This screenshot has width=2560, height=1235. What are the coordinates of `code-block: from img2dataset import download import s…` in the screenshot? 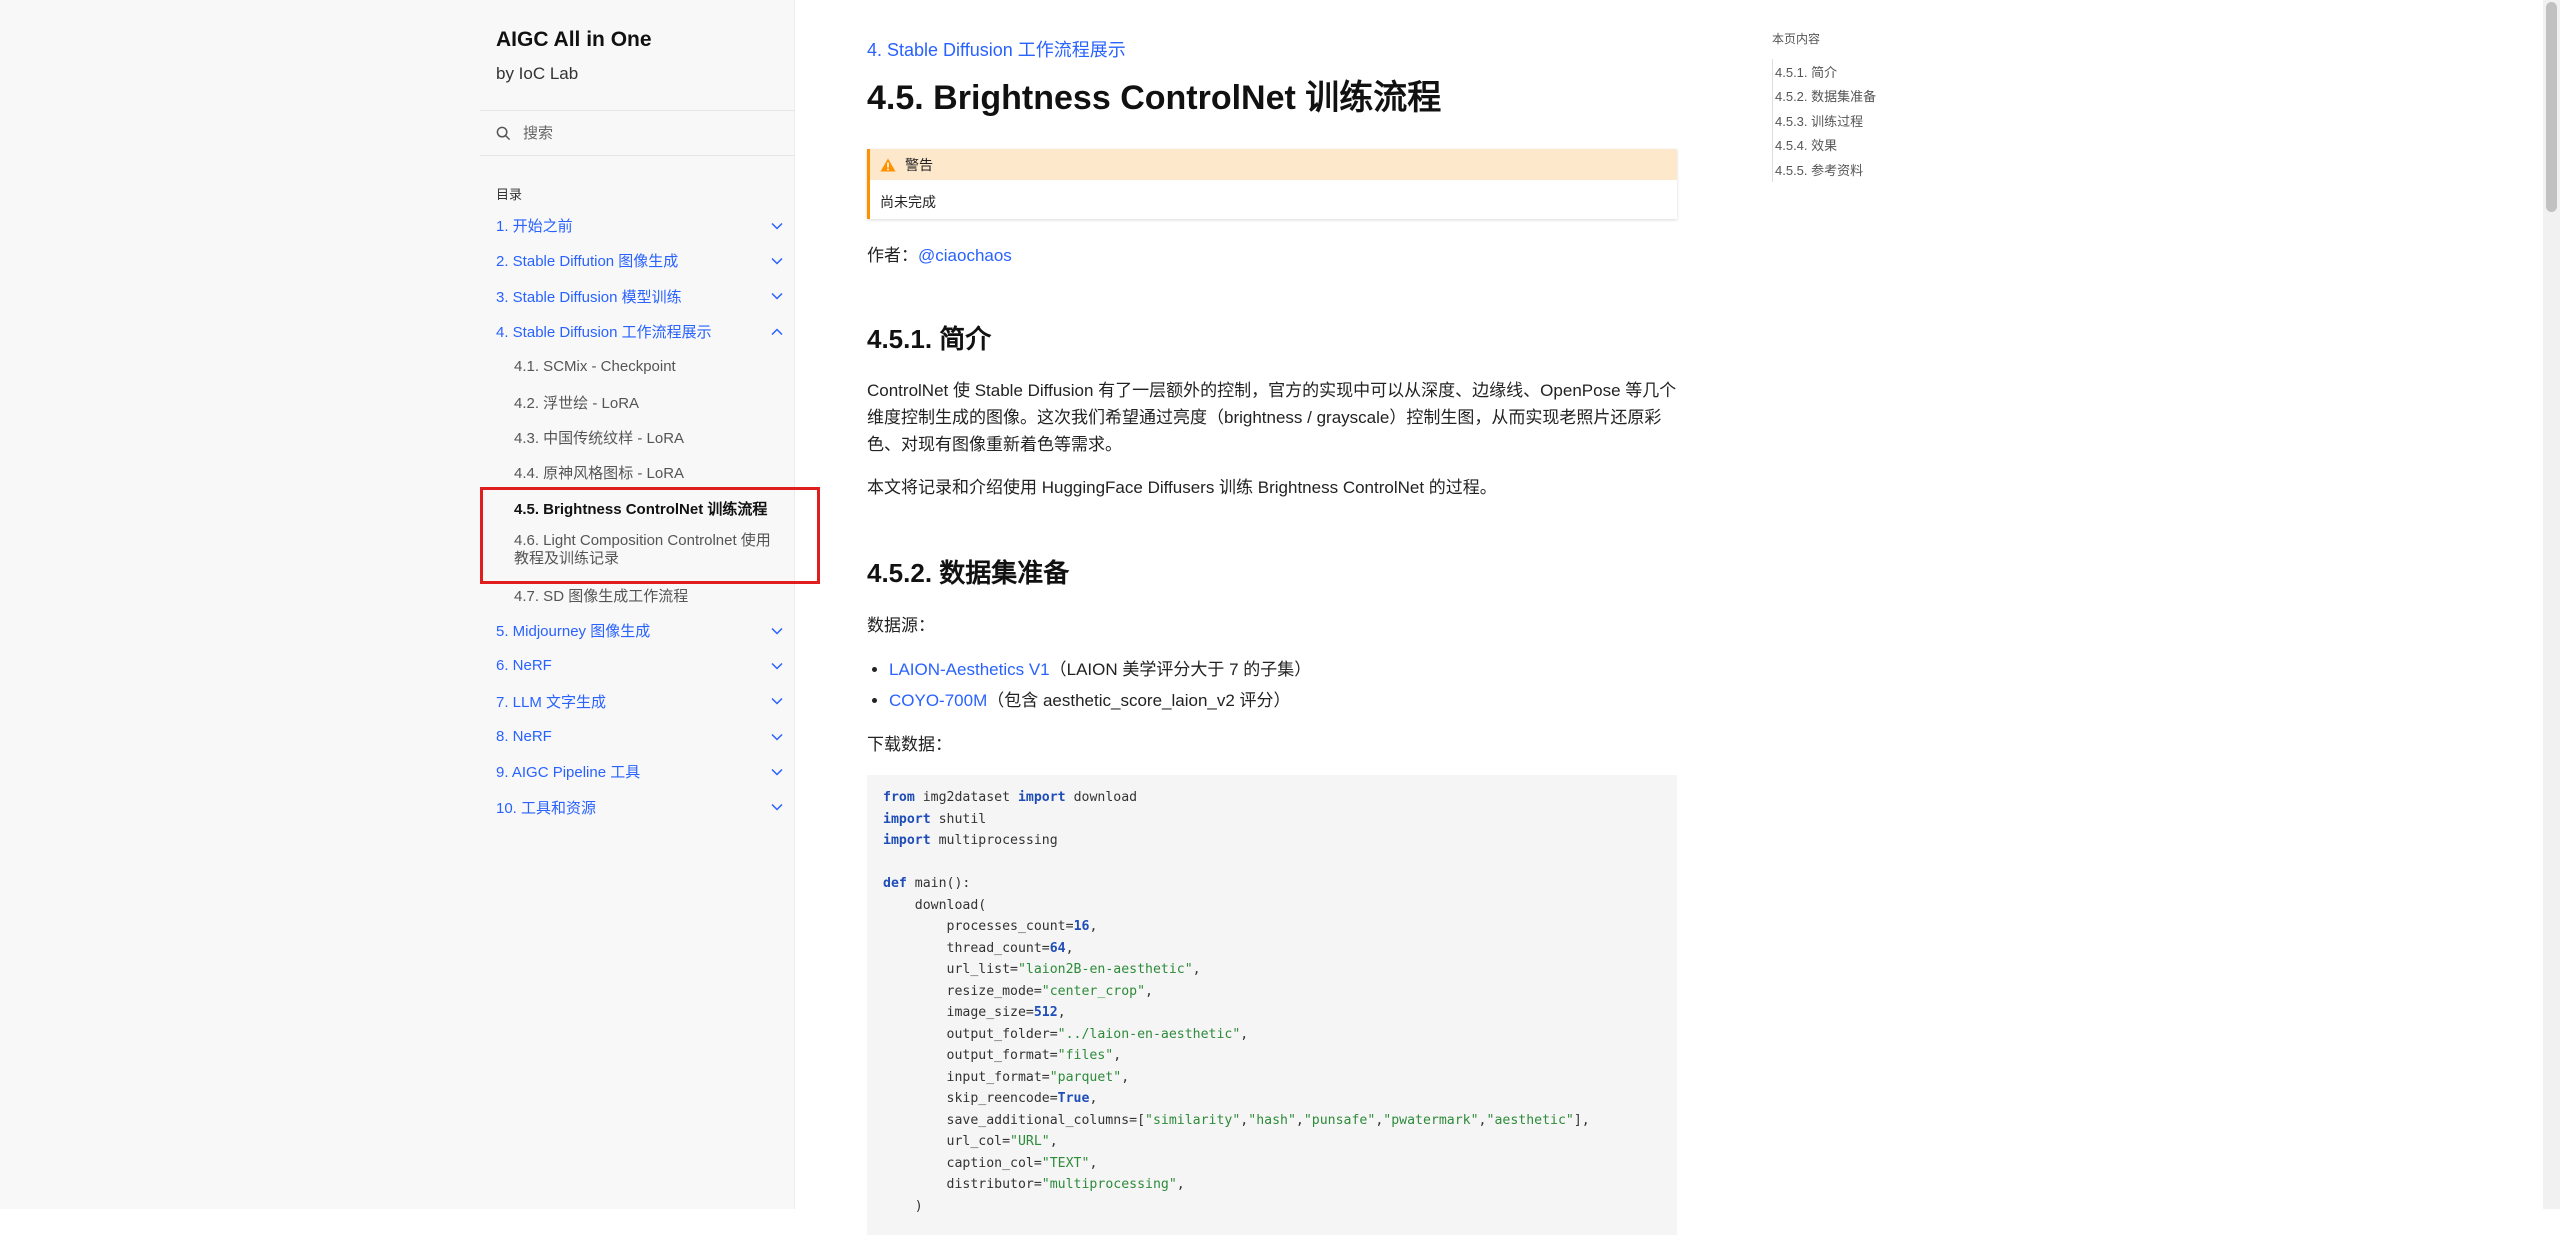 It's located at (1272, 1005).